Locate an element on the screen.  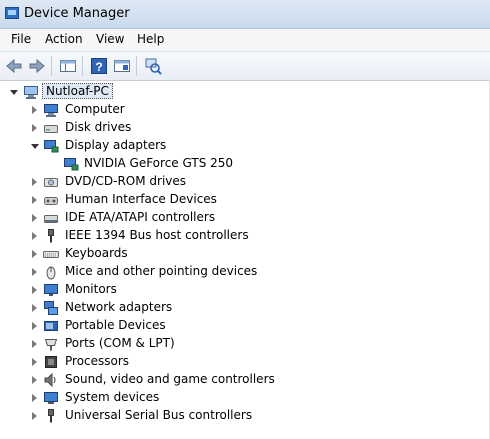
tree-item-processors: Processors is located at coordinates (245, 362).